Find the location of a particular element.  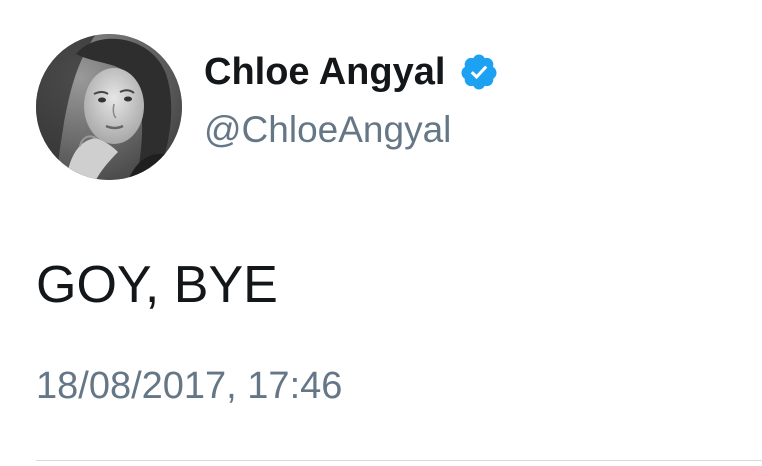

profile-photo-icon is located at coordinates (109, 107).